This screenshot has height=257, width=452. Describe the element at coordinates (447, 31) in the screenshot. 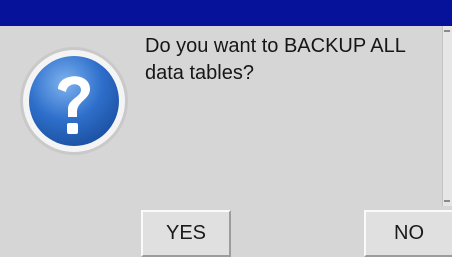

I see `scroll-up-icon` at that location.